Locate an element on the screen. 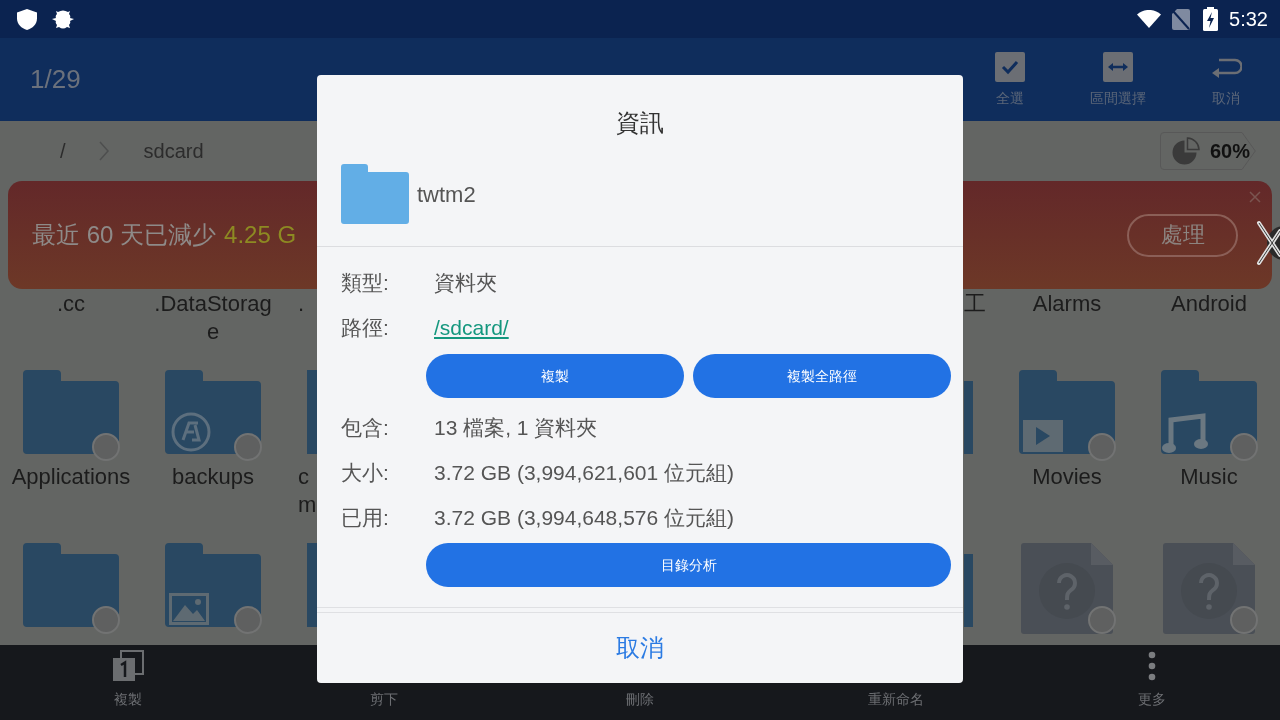  field-label: 大小: is located at coordinates (365, 472).